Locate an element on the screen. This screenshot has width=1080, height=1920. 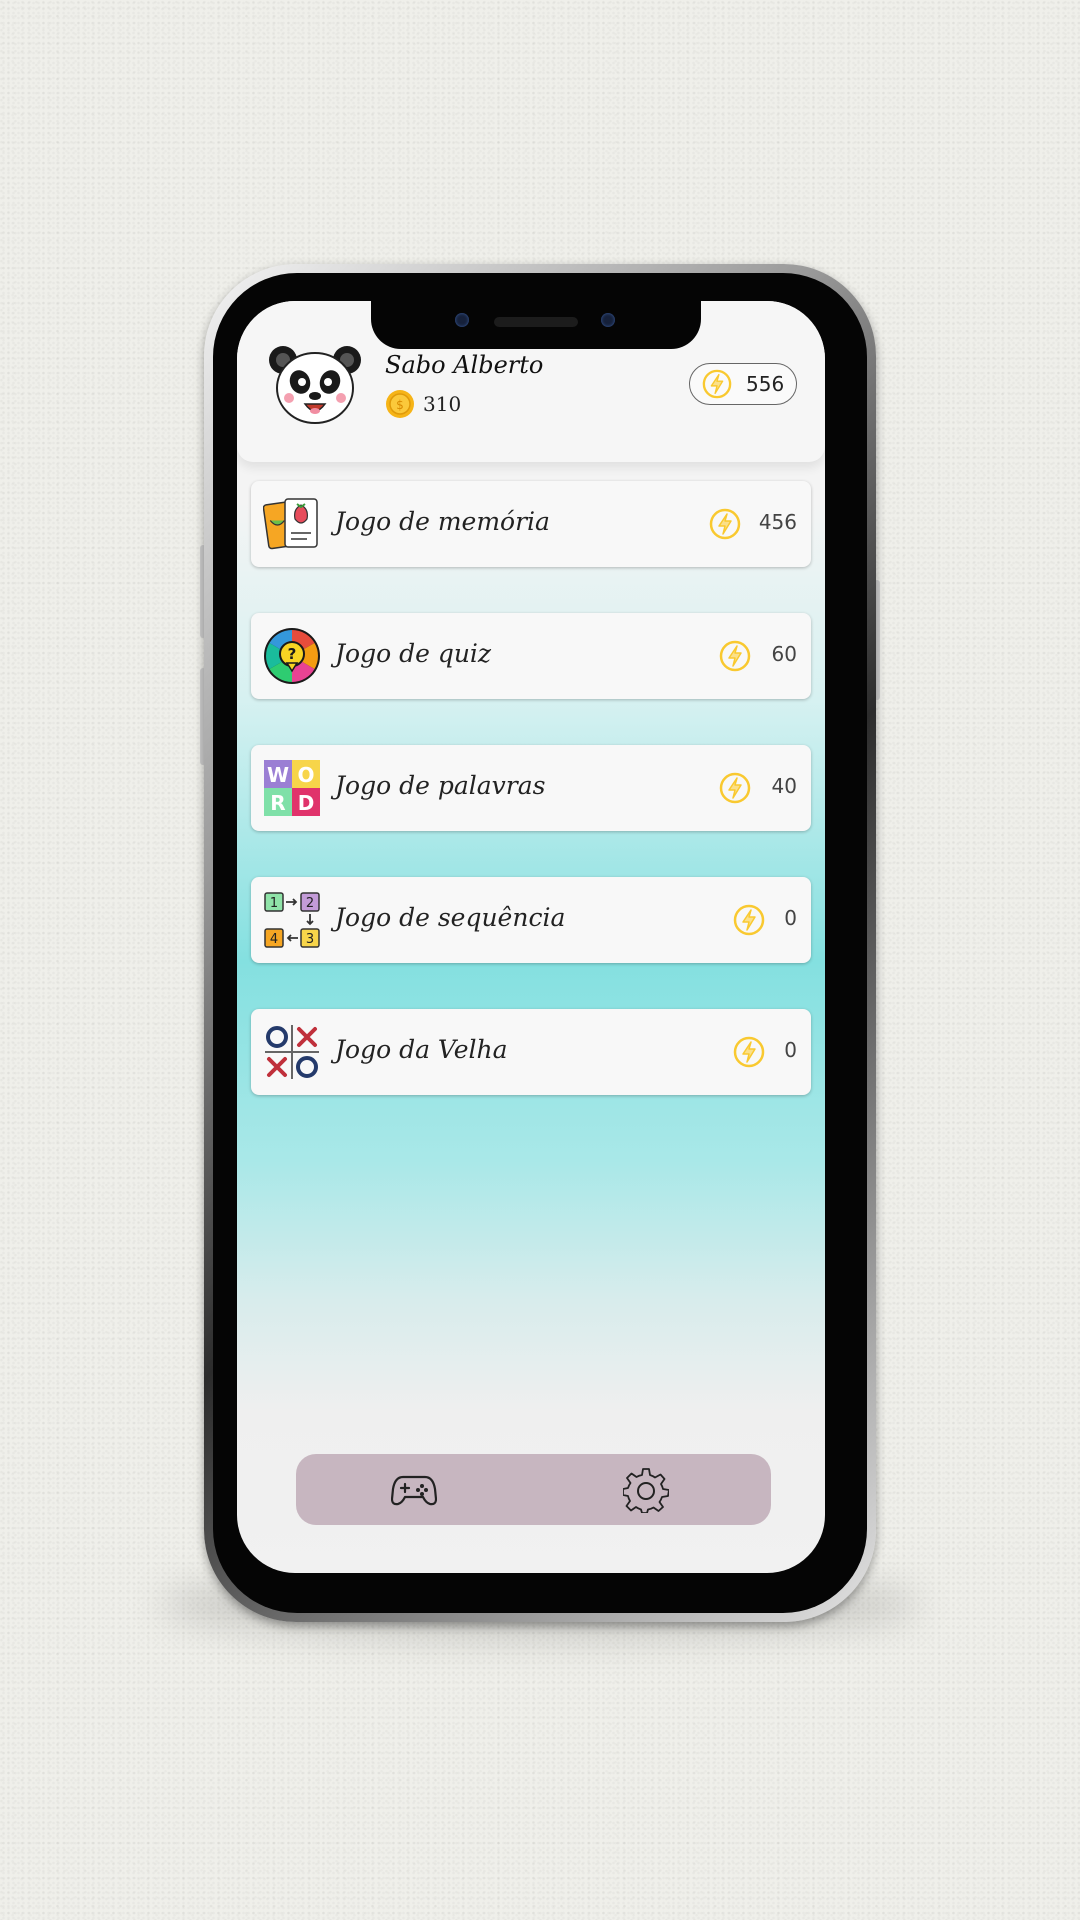
game-score: 60 is located at coordinates (784, 654).